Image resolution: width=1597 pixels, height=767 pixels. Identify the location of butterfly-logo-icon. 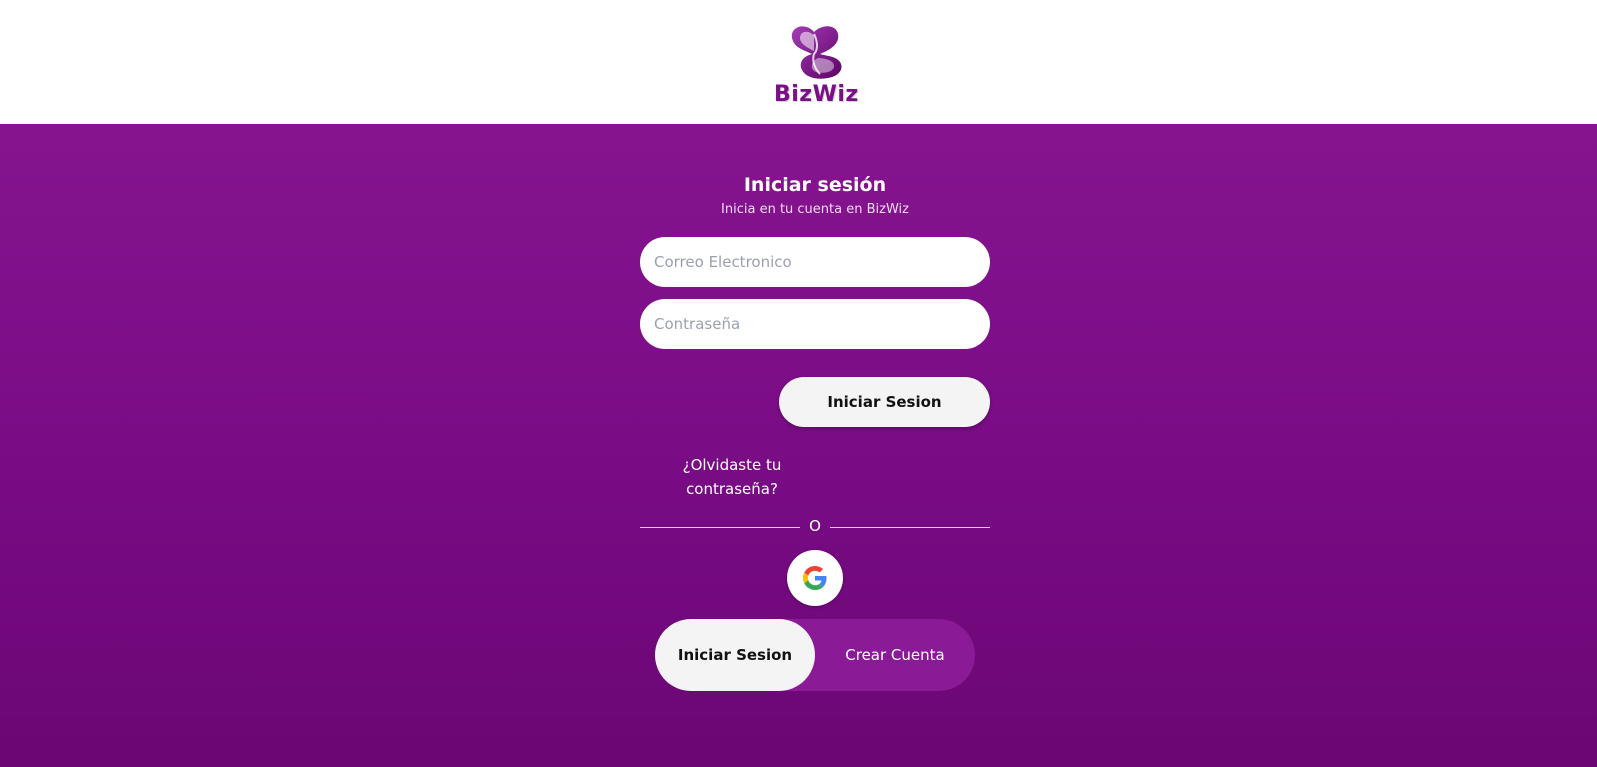
(816, 52).